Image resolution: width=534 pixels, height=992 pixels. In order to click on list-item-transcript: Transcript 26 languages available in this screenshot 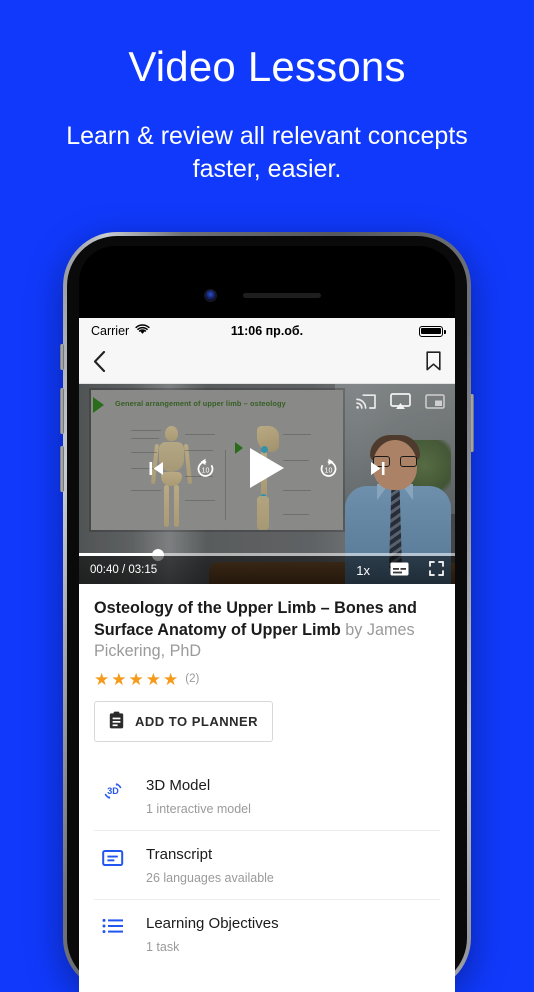, I will do `click(267, 864)`.